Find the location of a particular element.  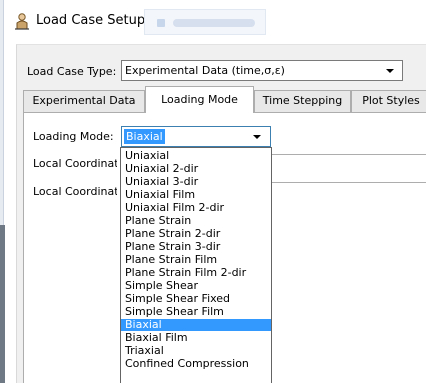

dropdown-option: Uniaxial 3-dir is located at coordinates (196, 182).